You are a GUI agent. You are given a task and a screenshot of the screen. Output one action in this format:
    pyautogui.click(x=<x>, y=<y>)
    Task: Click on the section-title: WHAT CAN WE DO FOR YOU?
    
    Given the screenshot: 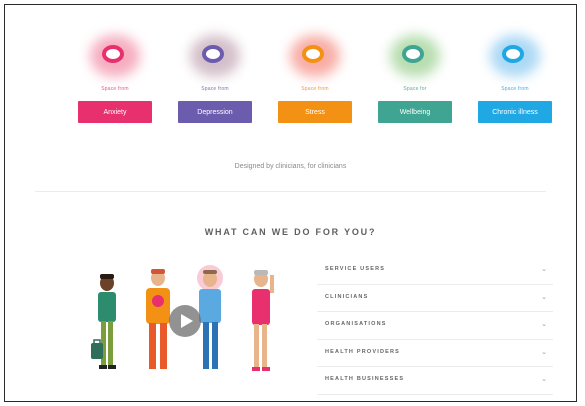 What is the action you would take?
    pyautogui.click(x=290, y=232)
    